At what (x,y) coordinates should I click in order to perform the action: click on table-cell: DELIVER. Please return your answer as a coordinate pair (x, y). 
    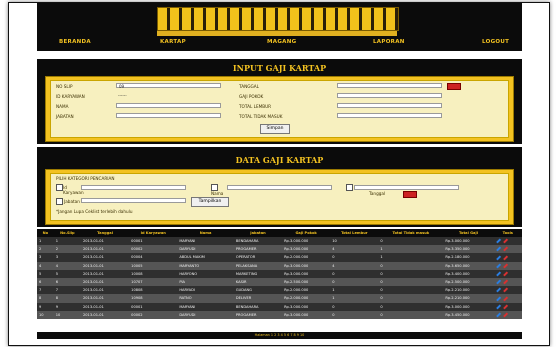
    Looking at the image, I should click on (258, 298).